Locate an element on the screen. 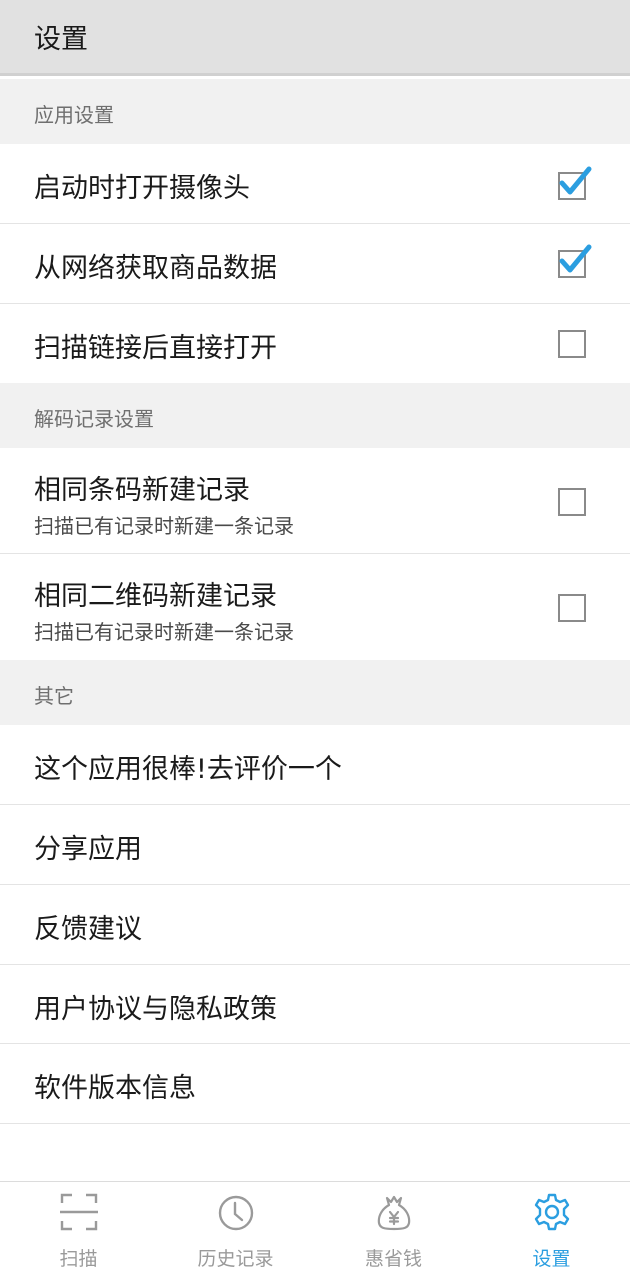 The height and width of the screenshot is (1280, 630). gear-icon is located at coordinates (552, 1212).